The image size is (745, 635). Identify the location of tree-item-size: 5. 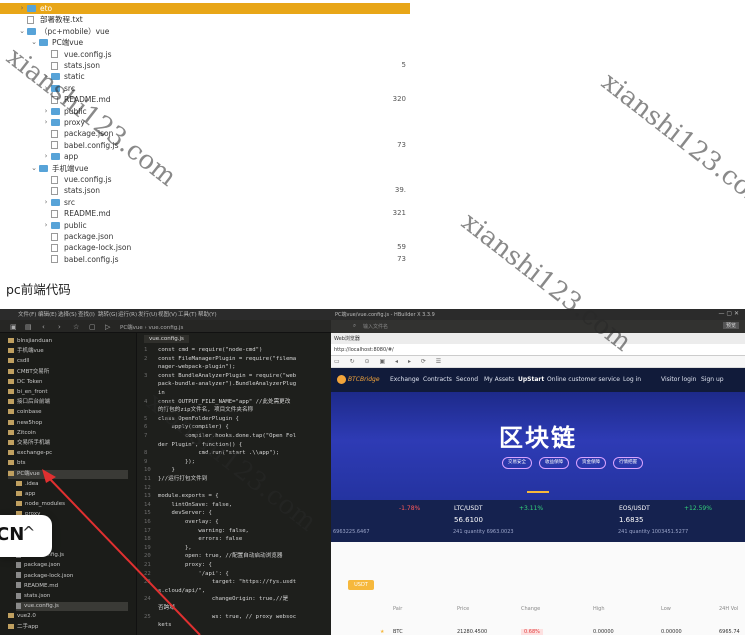
(403, 65).